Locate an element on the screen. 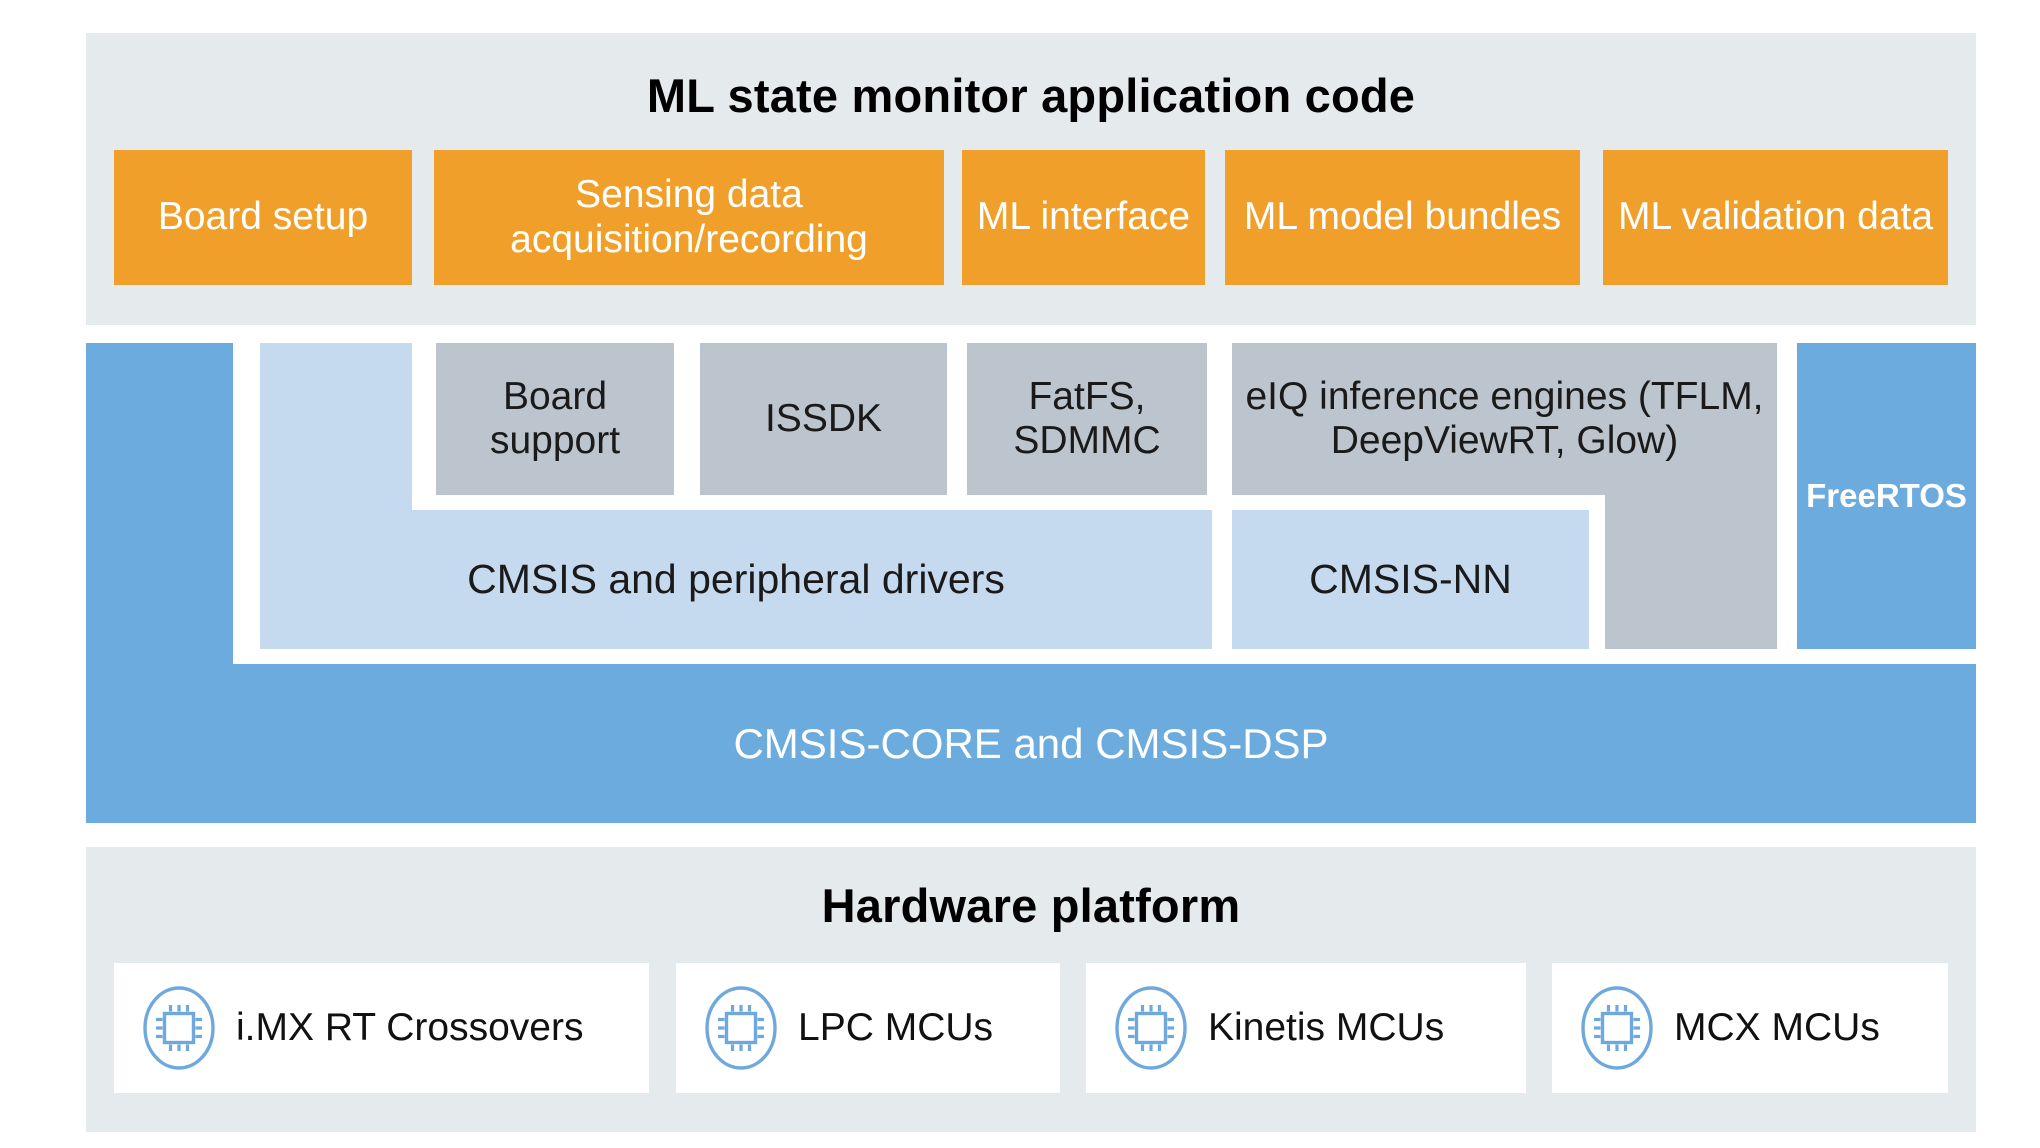 The image size is (2040, 1148). hardware-card-lpc-mcus: LPC MCUs is located at coordinates (868, 1028).